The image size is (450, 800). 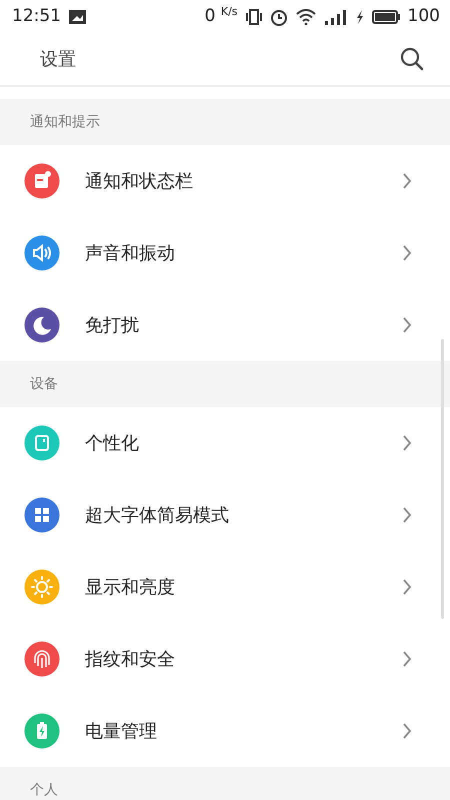 I want to click on item-label: 声音和振动, so click(x=130, y=254).